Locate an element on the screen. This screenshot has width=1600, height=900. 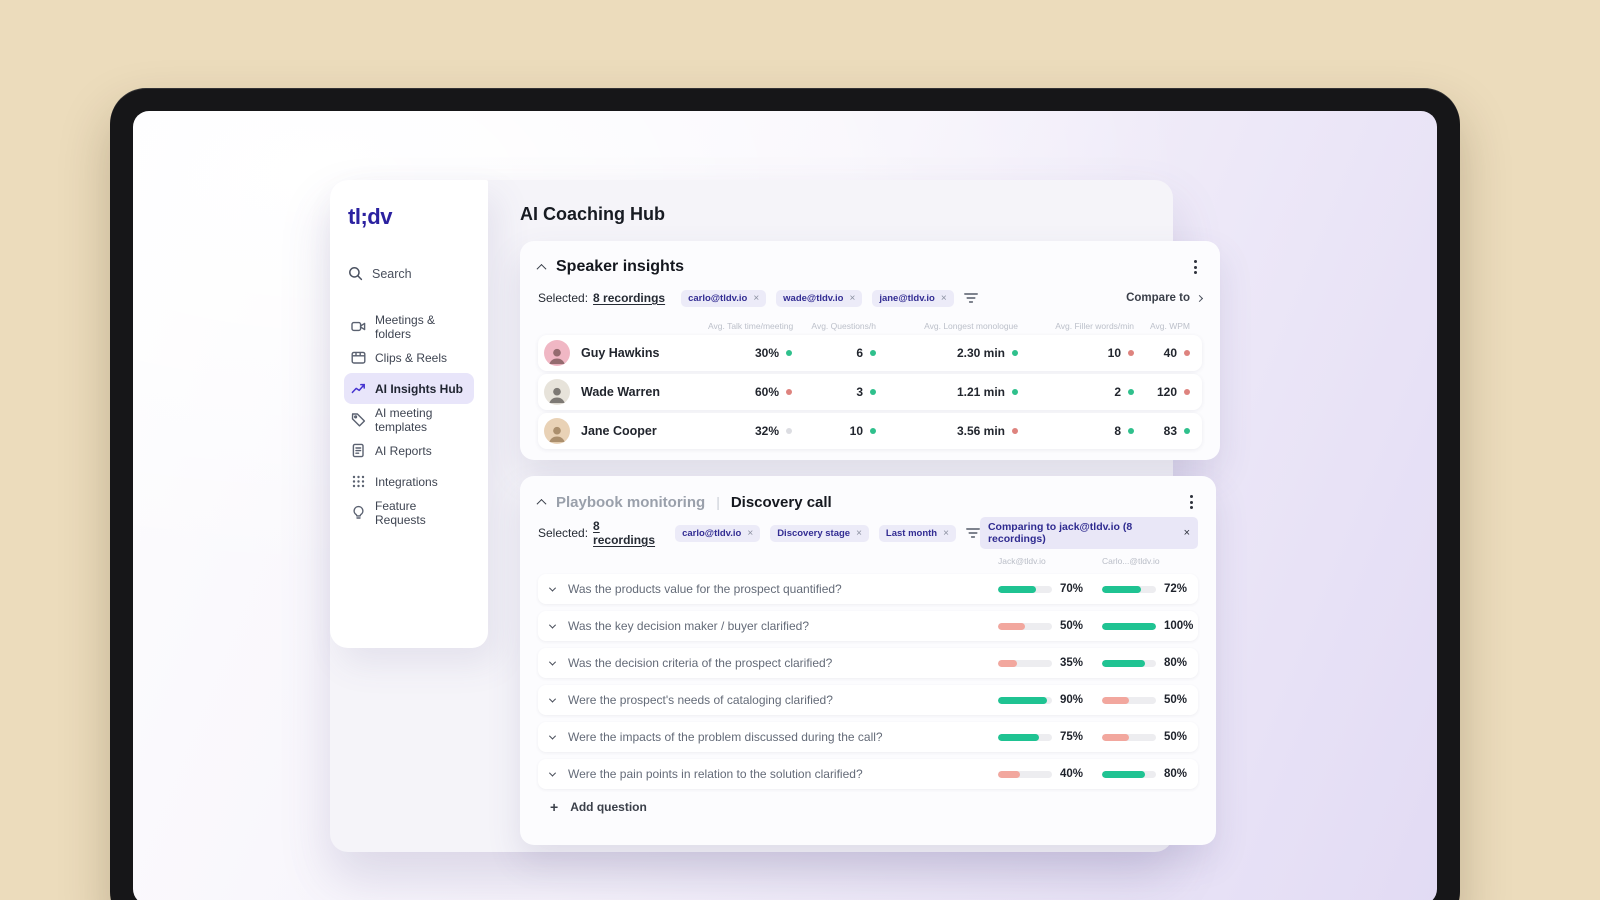
score-cell: 80% is located at coordinates (1156, 774).